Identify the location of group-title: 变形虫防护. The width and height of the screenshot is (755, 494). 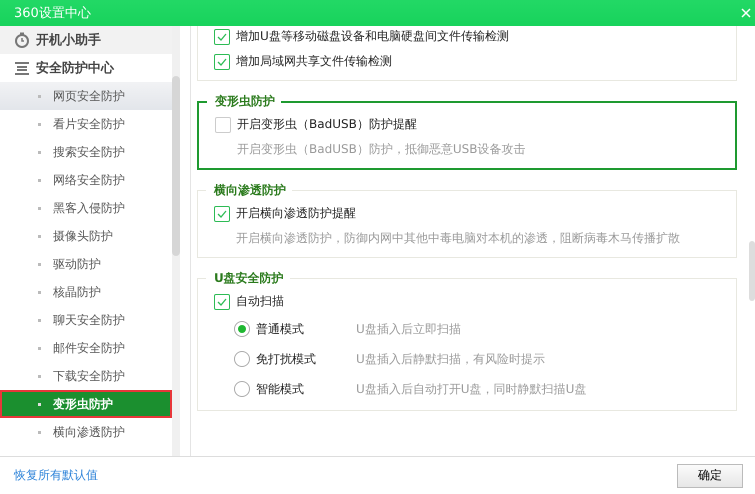
(245, 101).